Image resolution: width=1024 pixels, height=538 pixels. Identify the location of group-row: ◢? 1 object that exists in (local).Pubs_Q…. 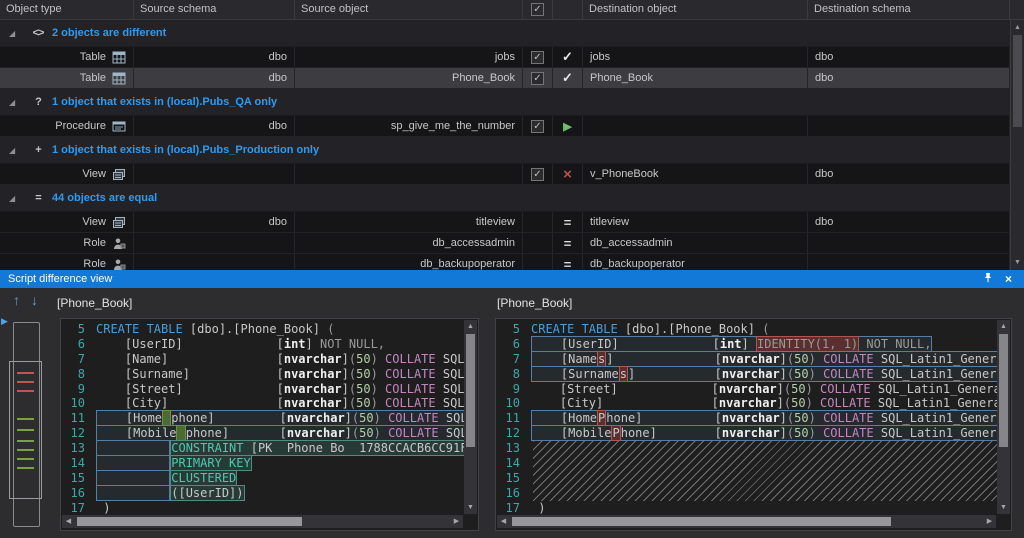
(505, 102).